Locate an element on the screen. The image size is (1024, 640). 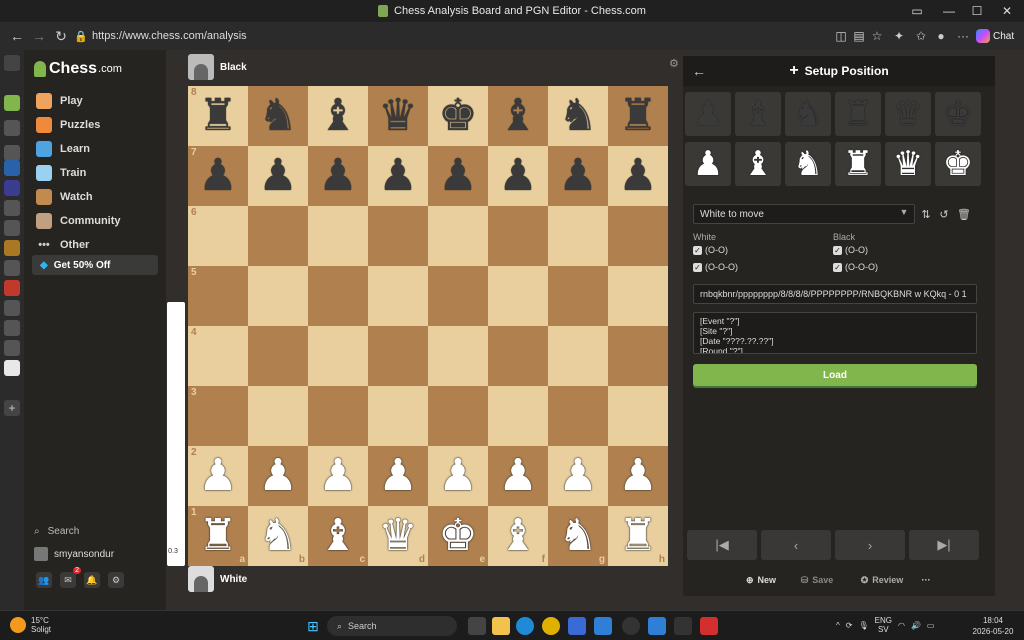
palette-black-rook: ♜ is located at coordinates (858, 114).